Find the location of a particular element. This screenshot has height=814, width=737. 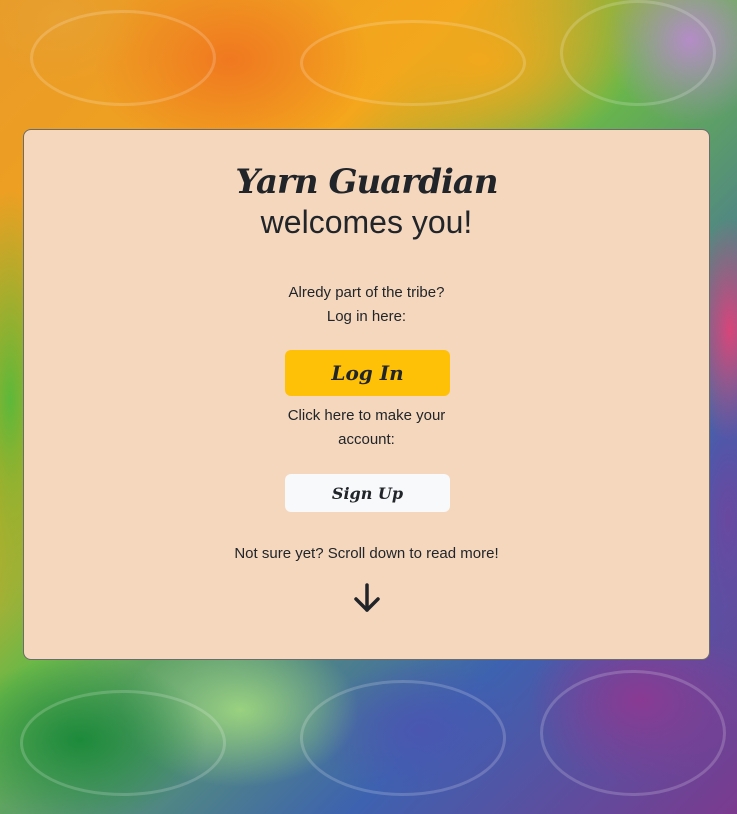

signup-prompt-line1: Click here to make your is located at coordinates (366, 415).